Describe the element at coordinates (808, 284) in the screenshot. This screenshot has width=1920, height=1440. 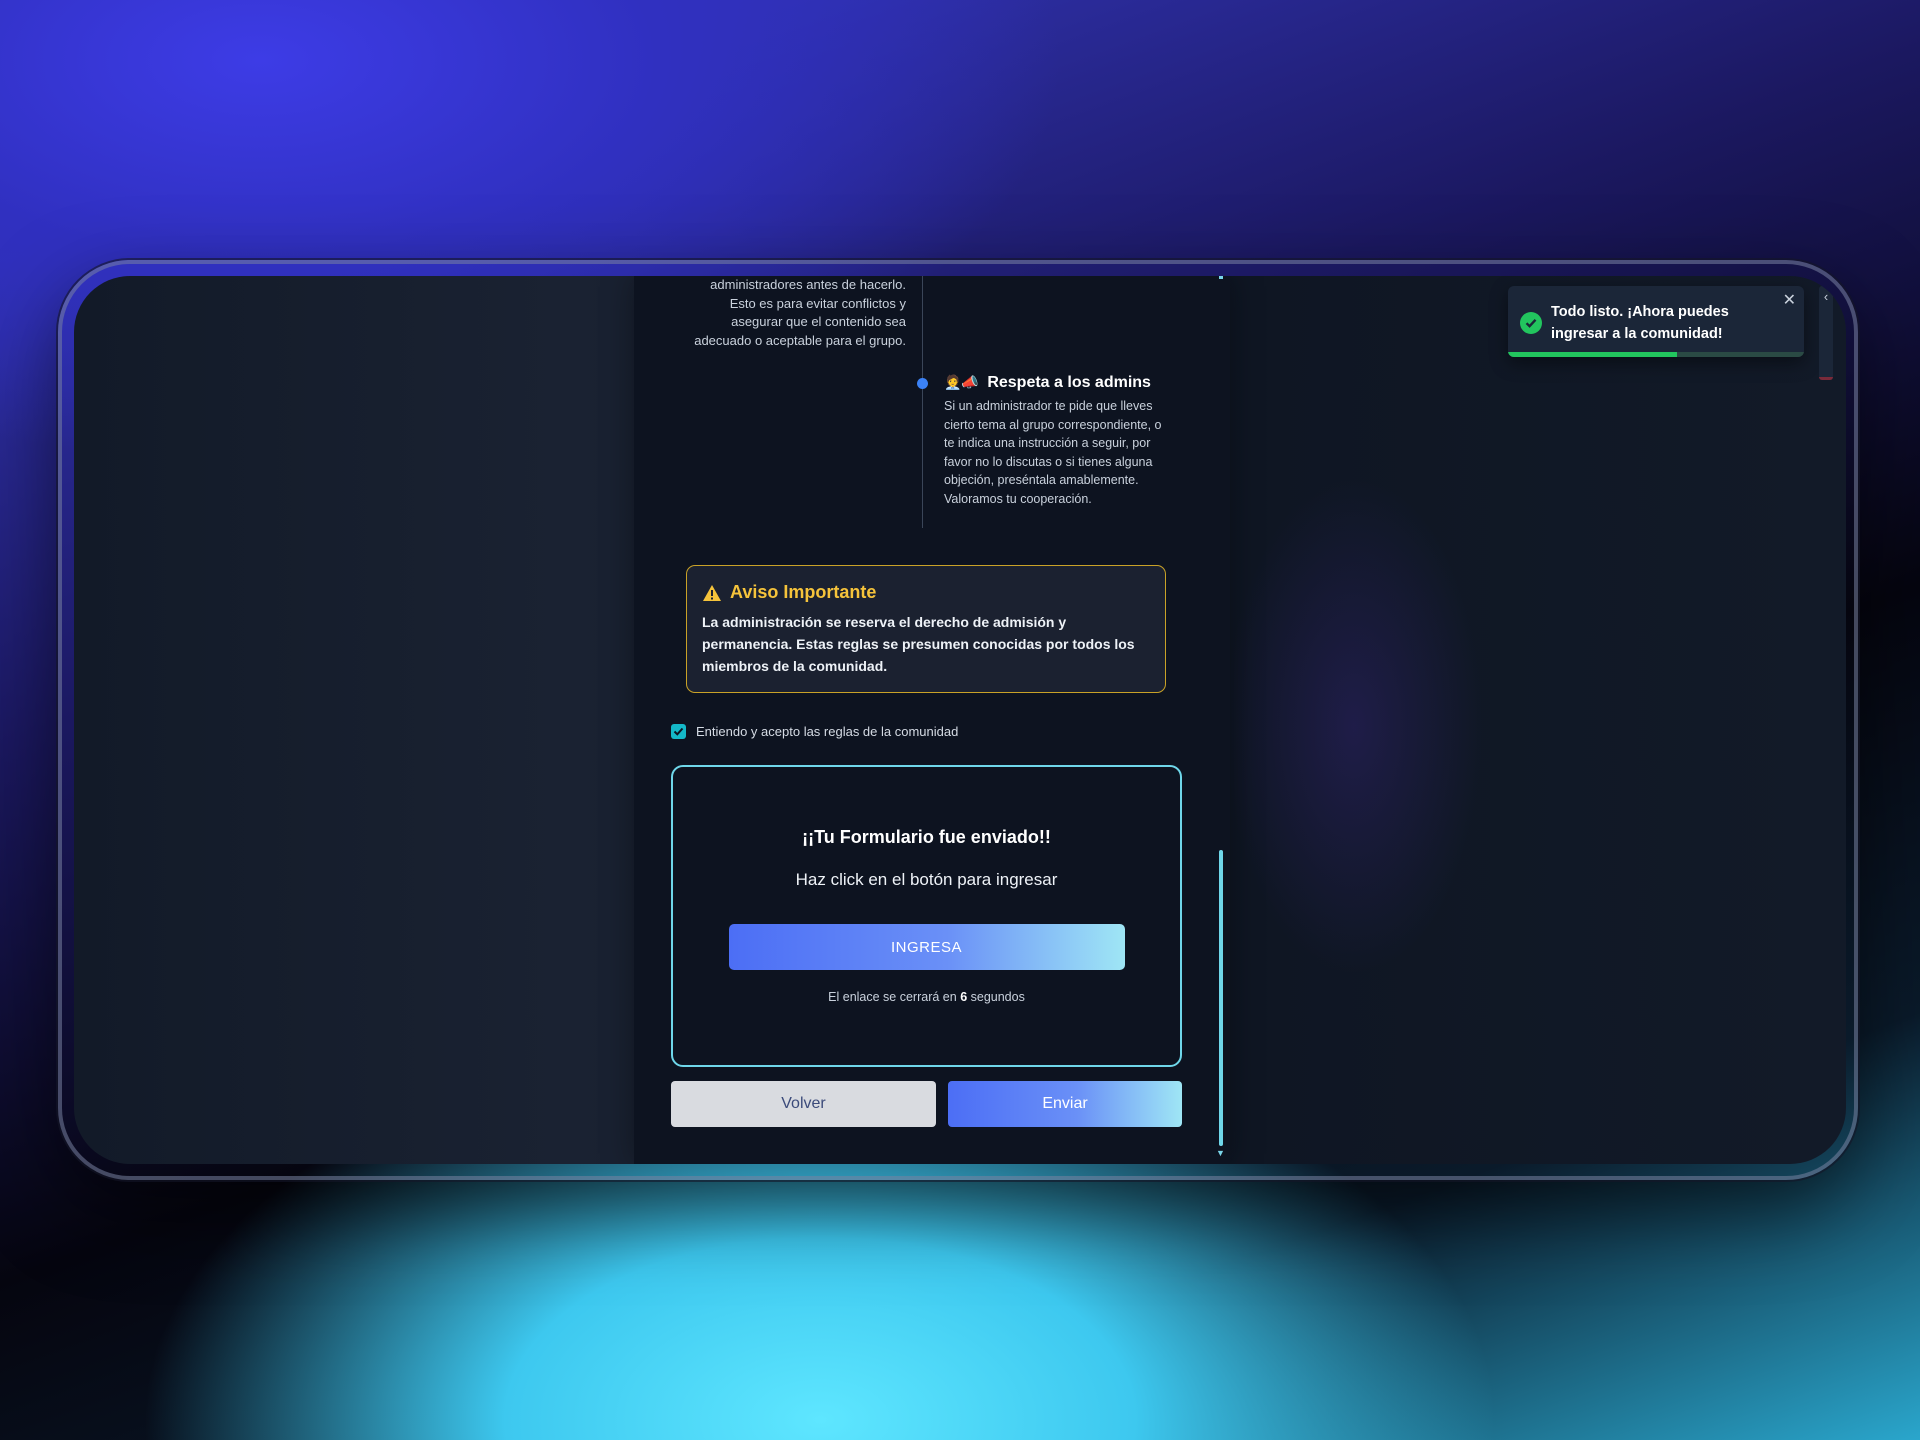
I see `previous-rule-line: administradores antes de hacerlo.` at that location.